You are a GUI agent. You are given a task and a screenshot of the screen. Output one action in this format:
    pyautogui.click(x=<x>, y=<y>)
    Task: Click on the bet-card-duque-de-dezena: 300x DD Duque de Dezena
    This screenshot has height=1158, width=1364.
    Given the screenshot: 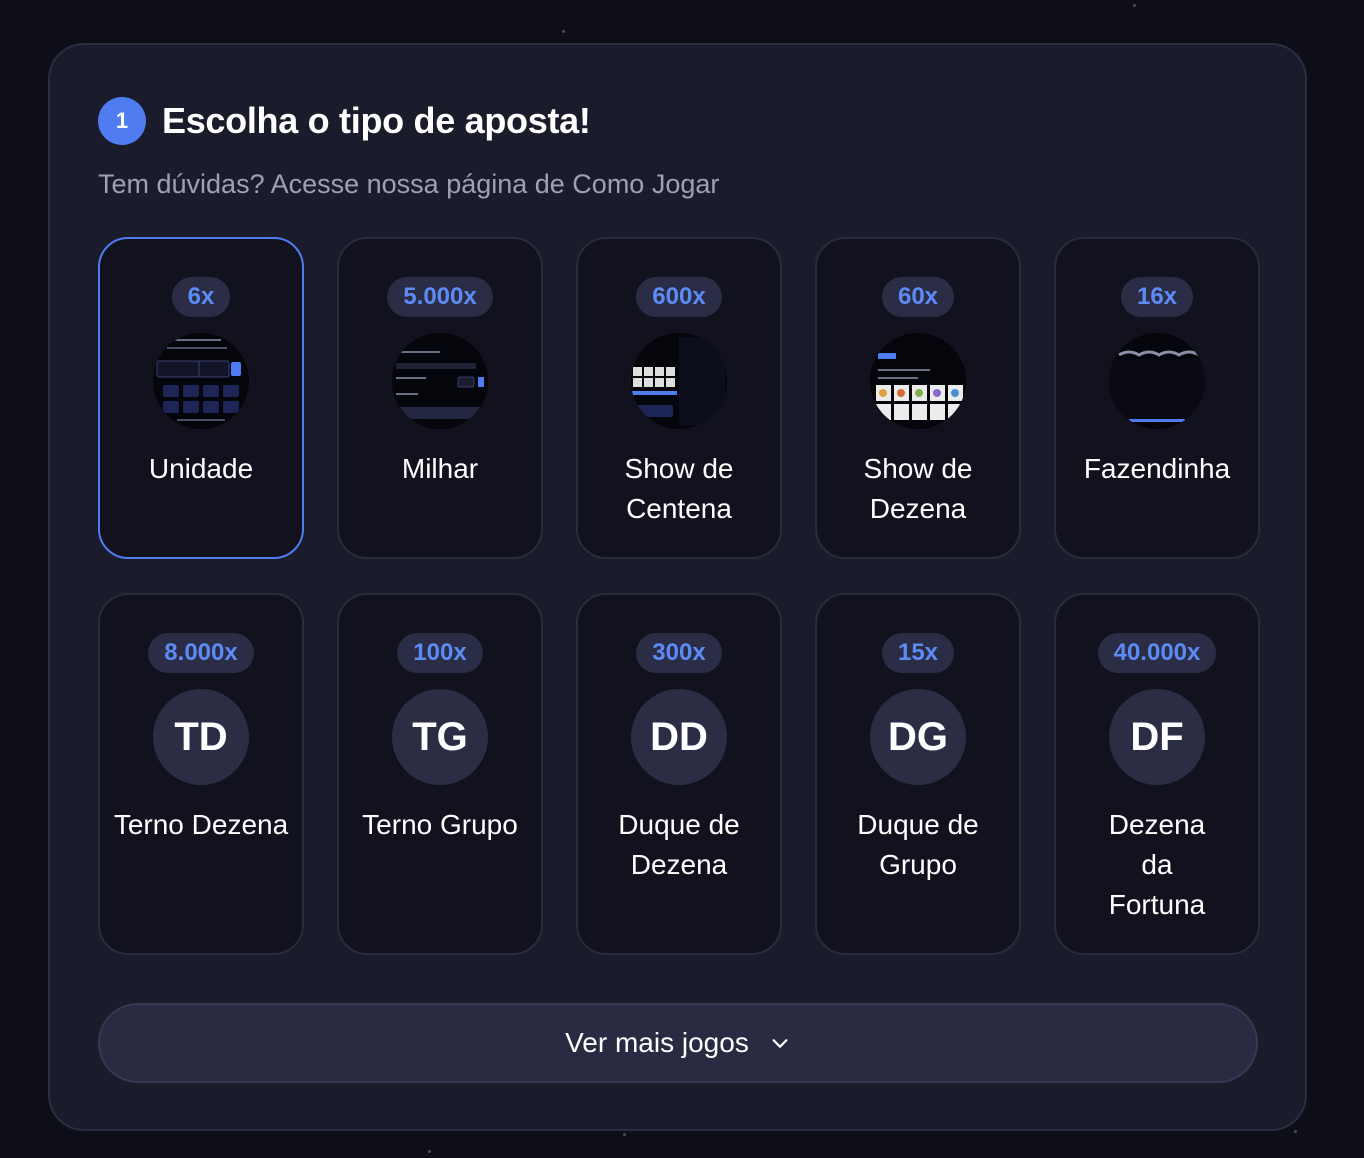 What is the action you would take?
    pyautogui.click(x=679, y=774)
    